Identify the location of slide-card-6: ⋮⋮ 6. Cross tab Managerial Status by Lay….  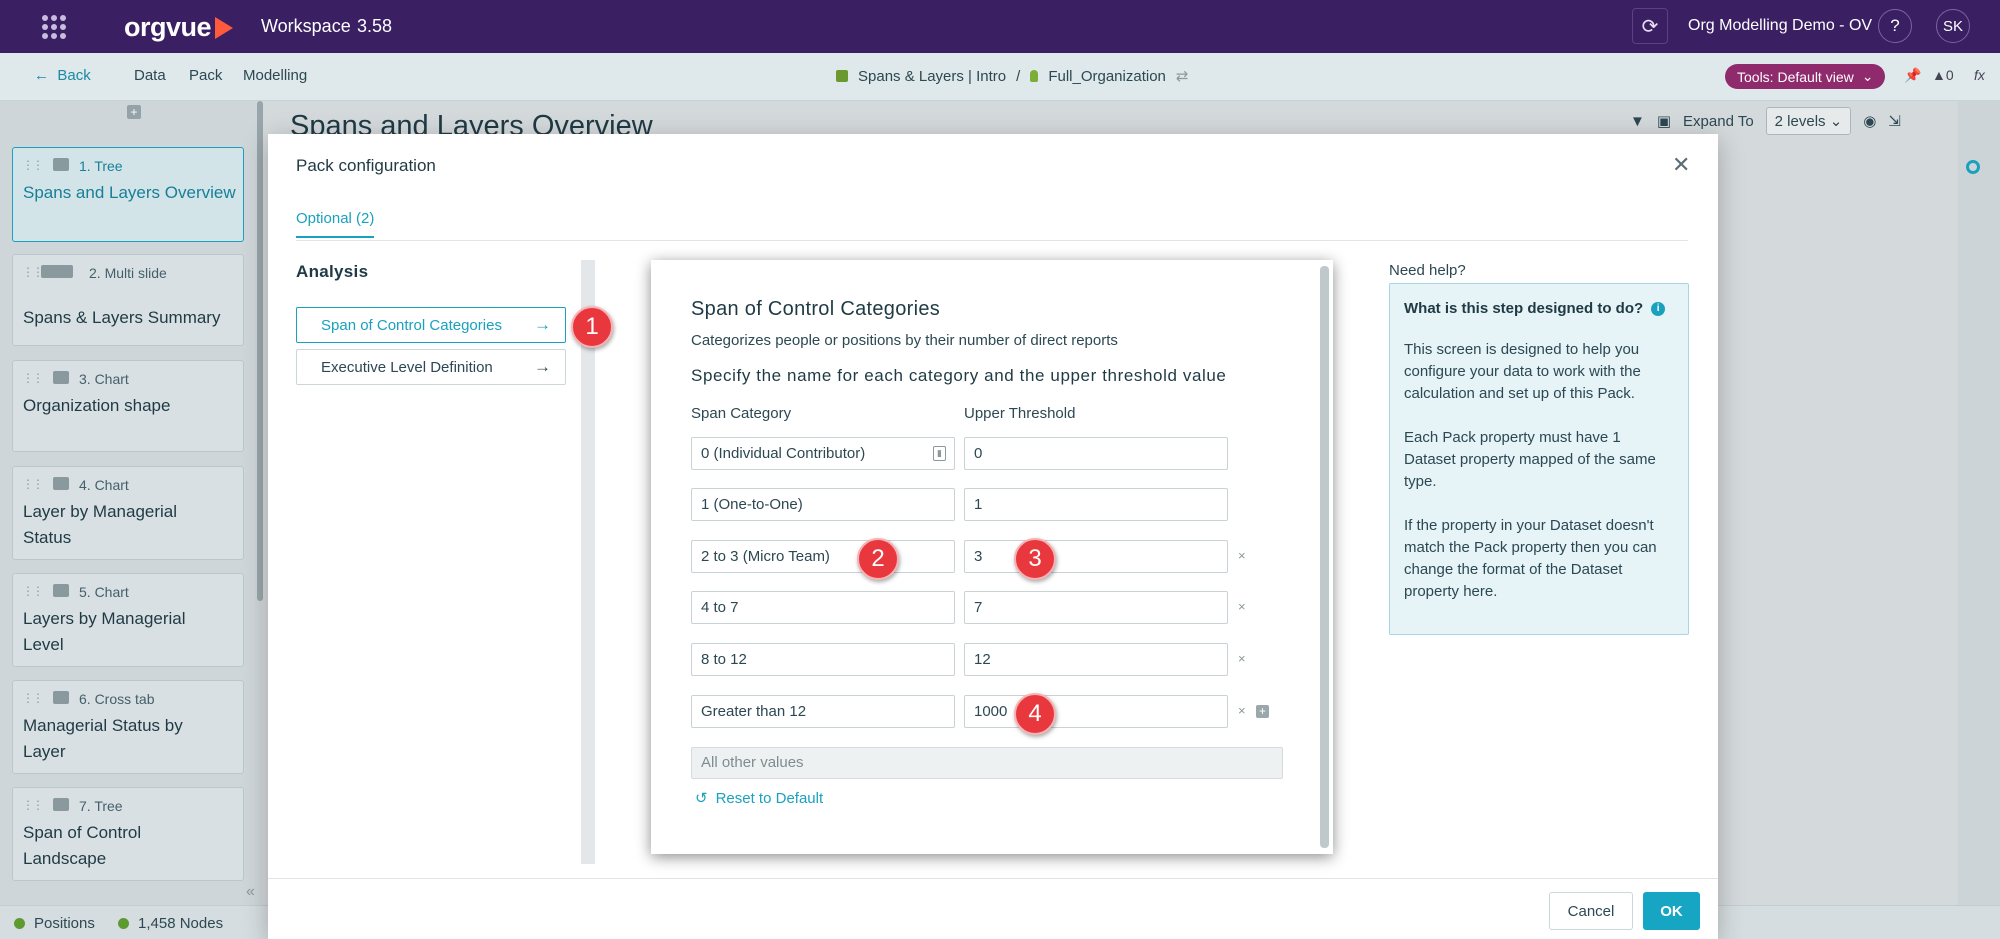
(128, 727).